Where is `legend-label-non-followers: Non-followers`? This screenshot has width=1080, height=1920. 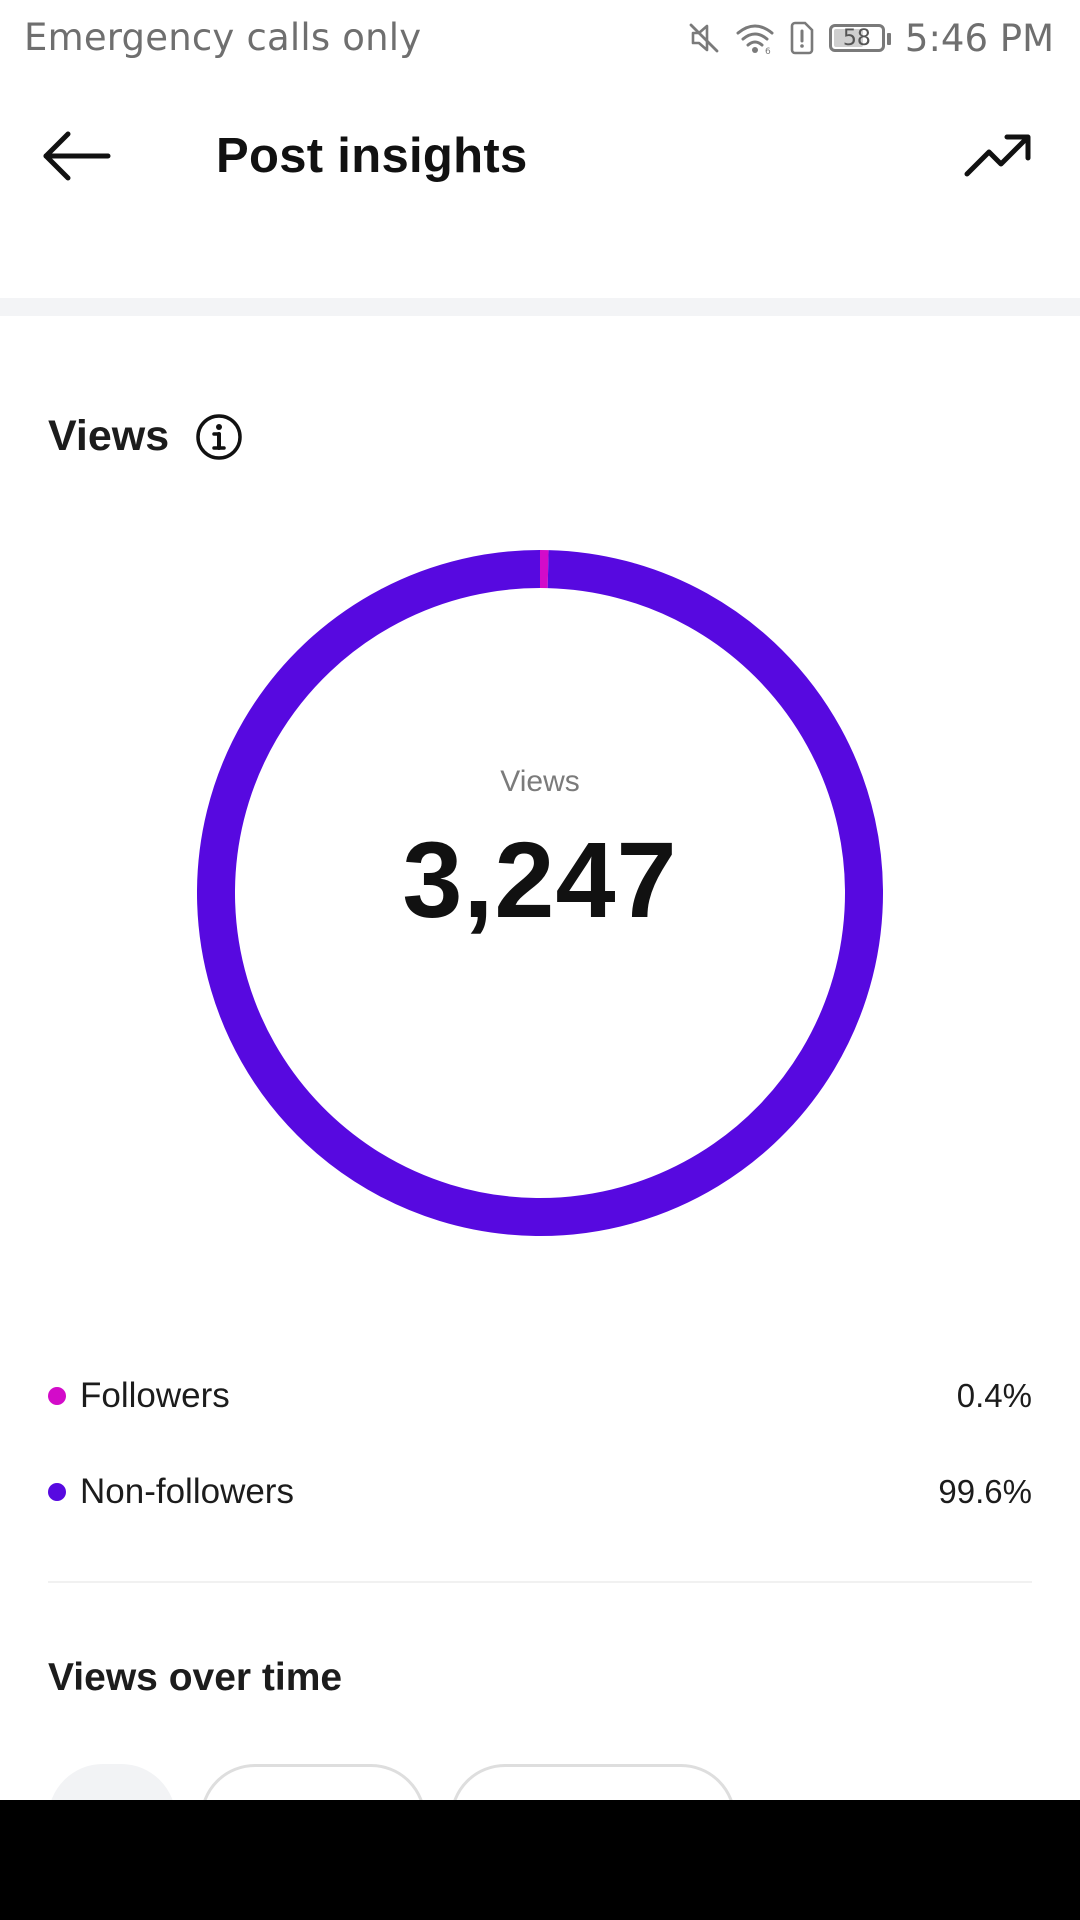 legend-label-non-followers: Non-followers is located at coordinates (187, 1491).